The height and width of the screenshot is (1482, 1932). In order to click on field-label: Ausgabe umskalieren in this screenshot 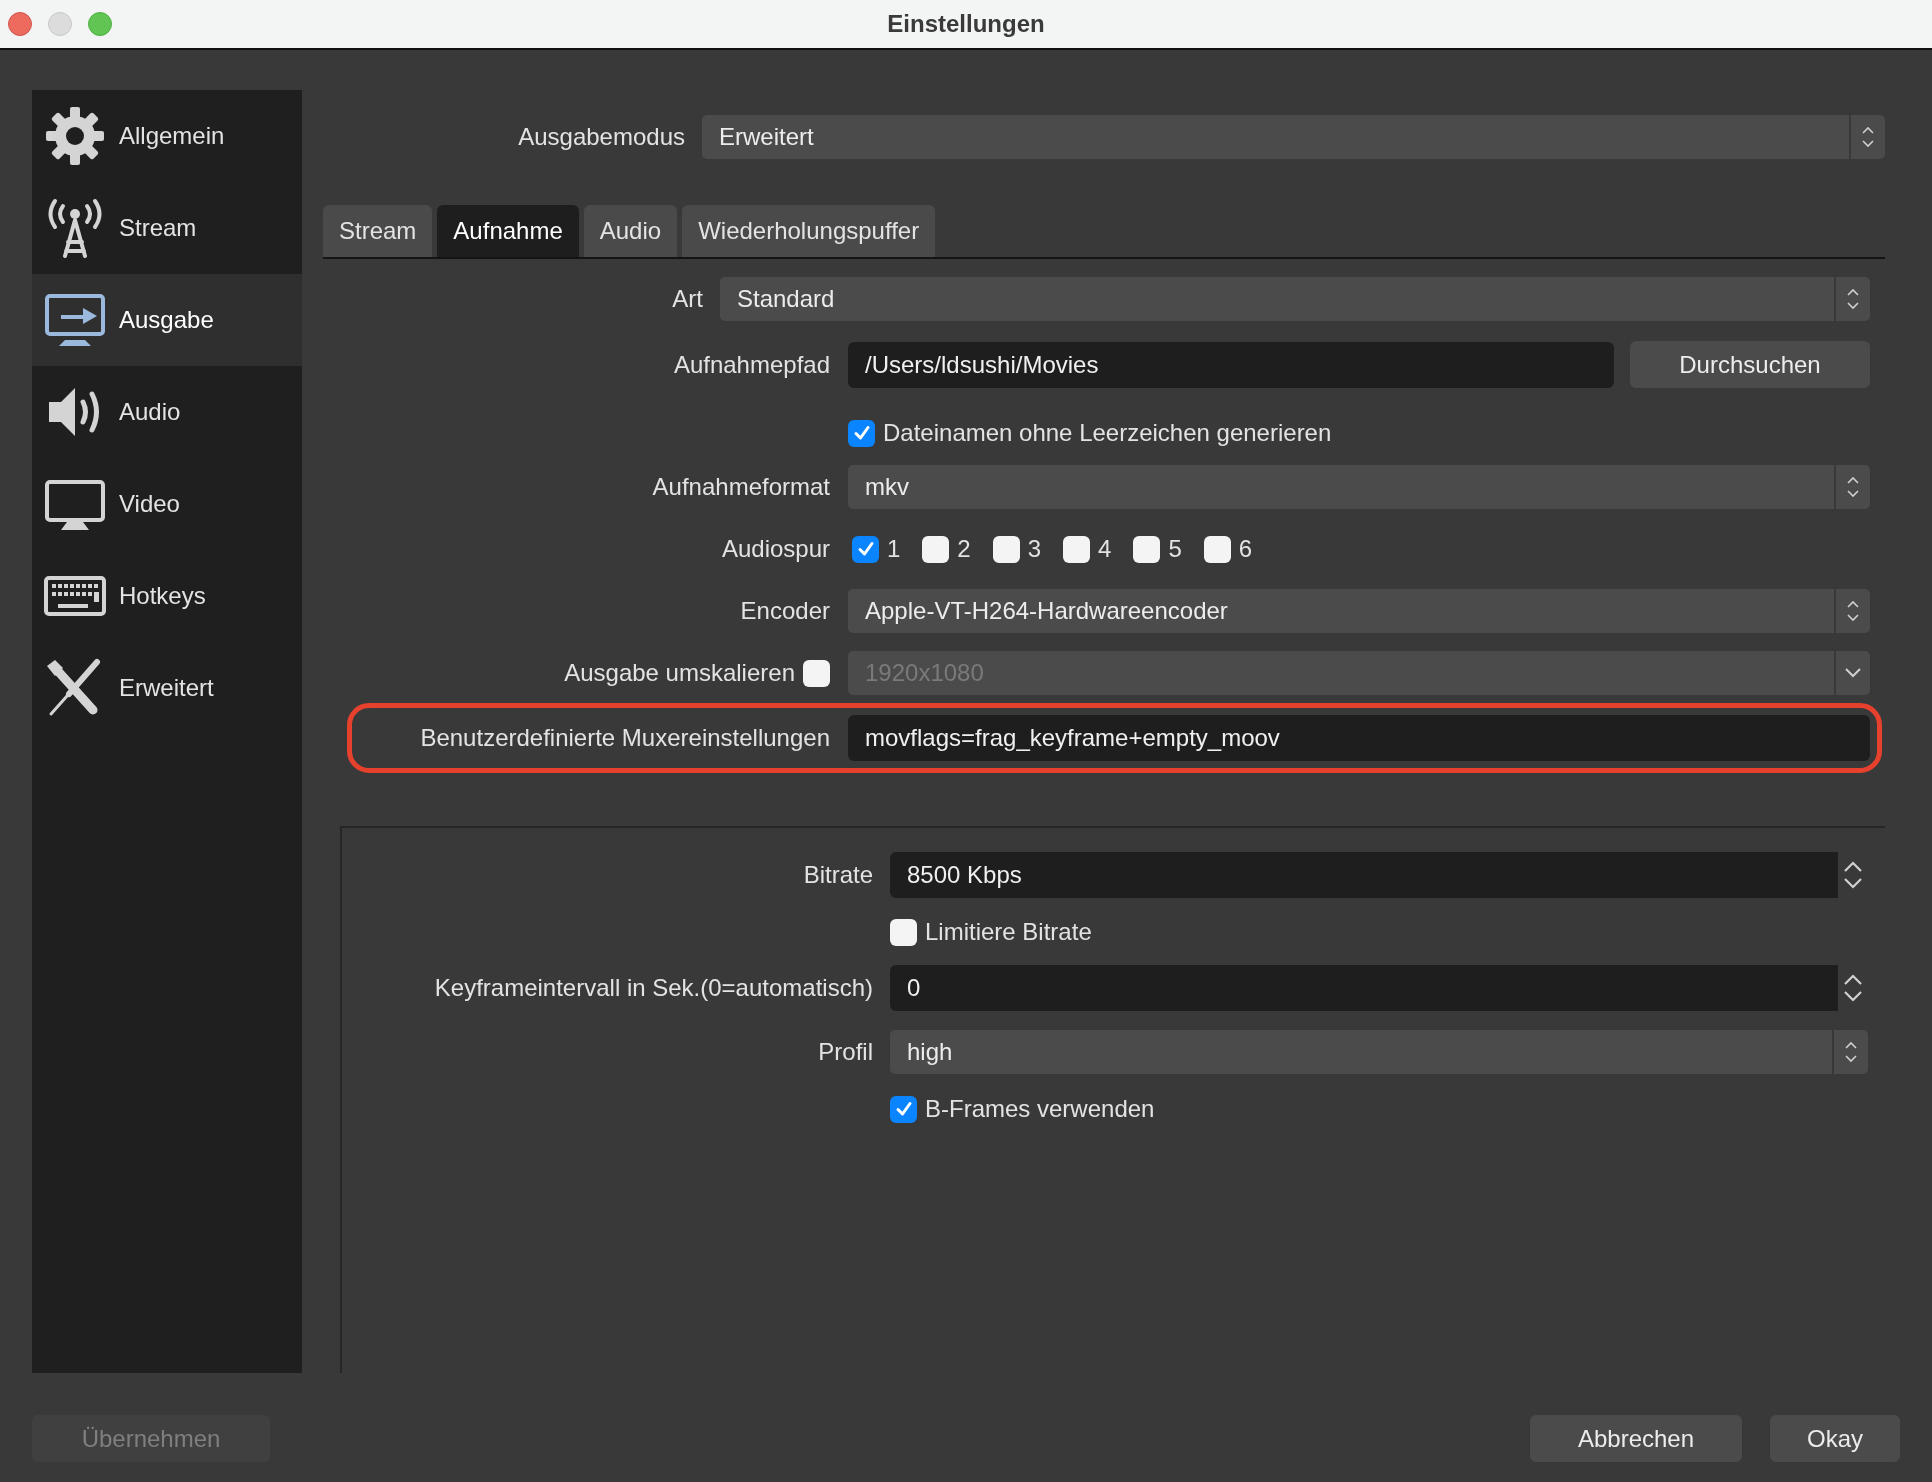, I will do `click(679, 673)`.